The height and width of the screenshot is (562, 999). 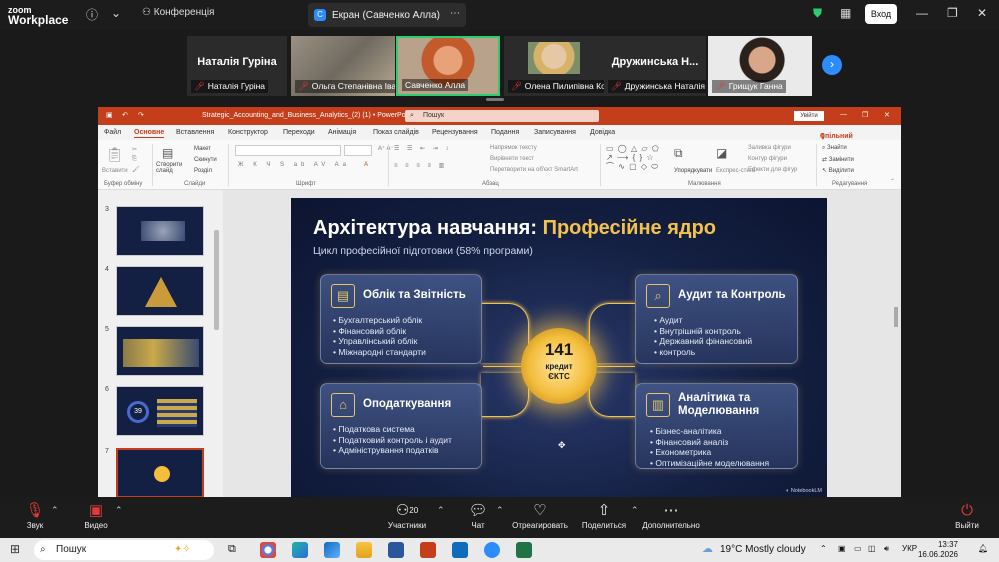 What do you see at coordinates (237, 66) in the screenshot?
I see `participant-tile: Наталія Гуріна 🎤︎ Наталія Гуріна` at bounding box center [237, 66].